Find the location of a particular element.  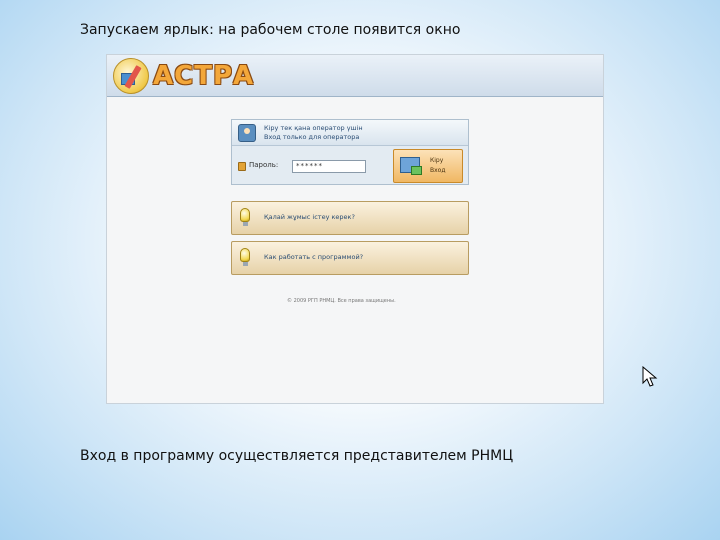

astra-logo-icon is located at coordinates (131, 76).